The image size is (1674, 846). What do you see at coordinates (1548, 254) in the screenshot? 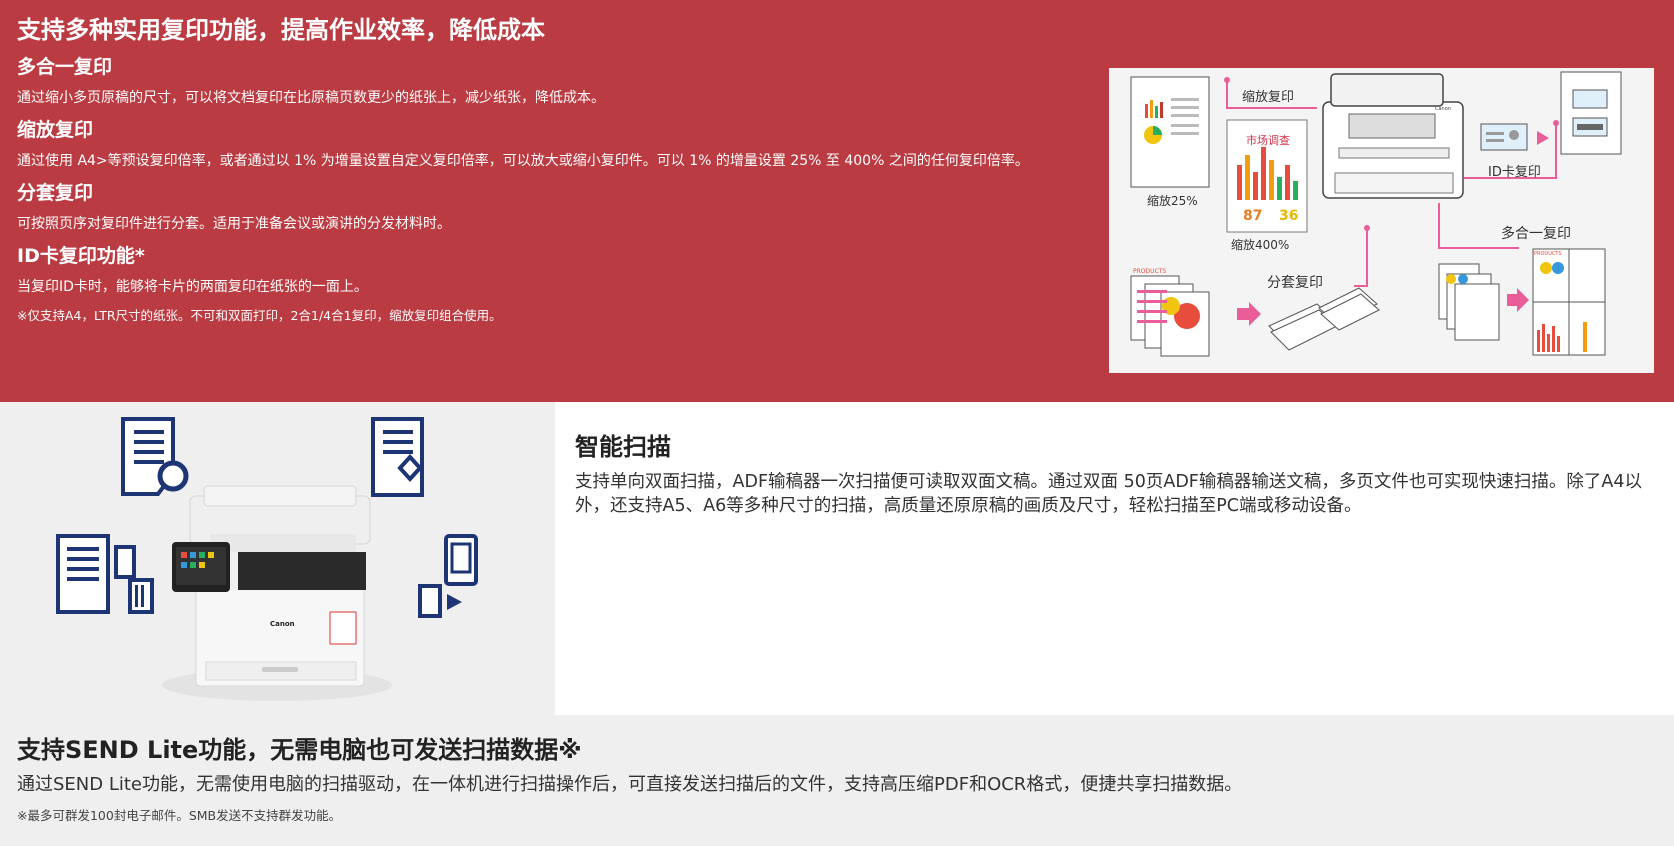
I see `diagram-products-small: PRODUCTS` at bounding box center [1548, 254].